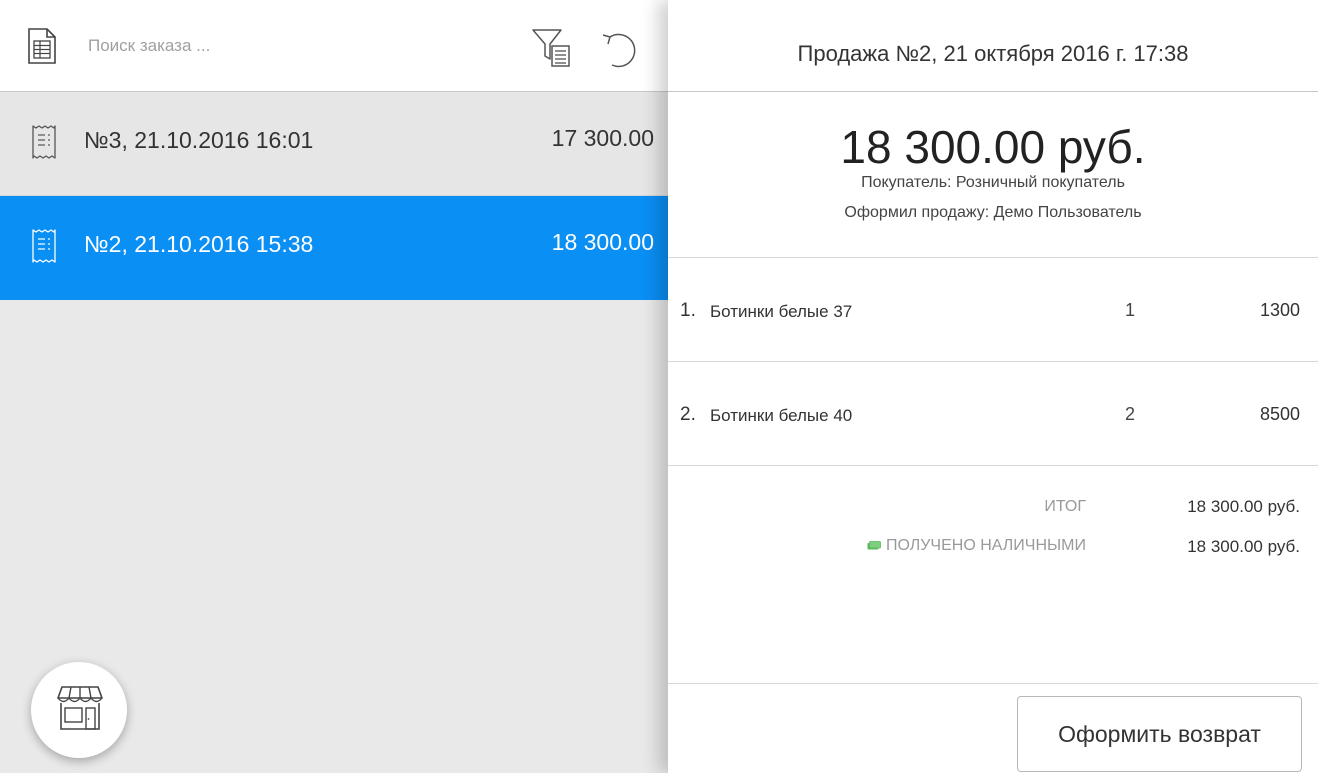 The width and height of the screenshot is (1318, 773). Describe the element at coordinates (688, 414) in the screenshot. I see `item-number: 2.` at that location.